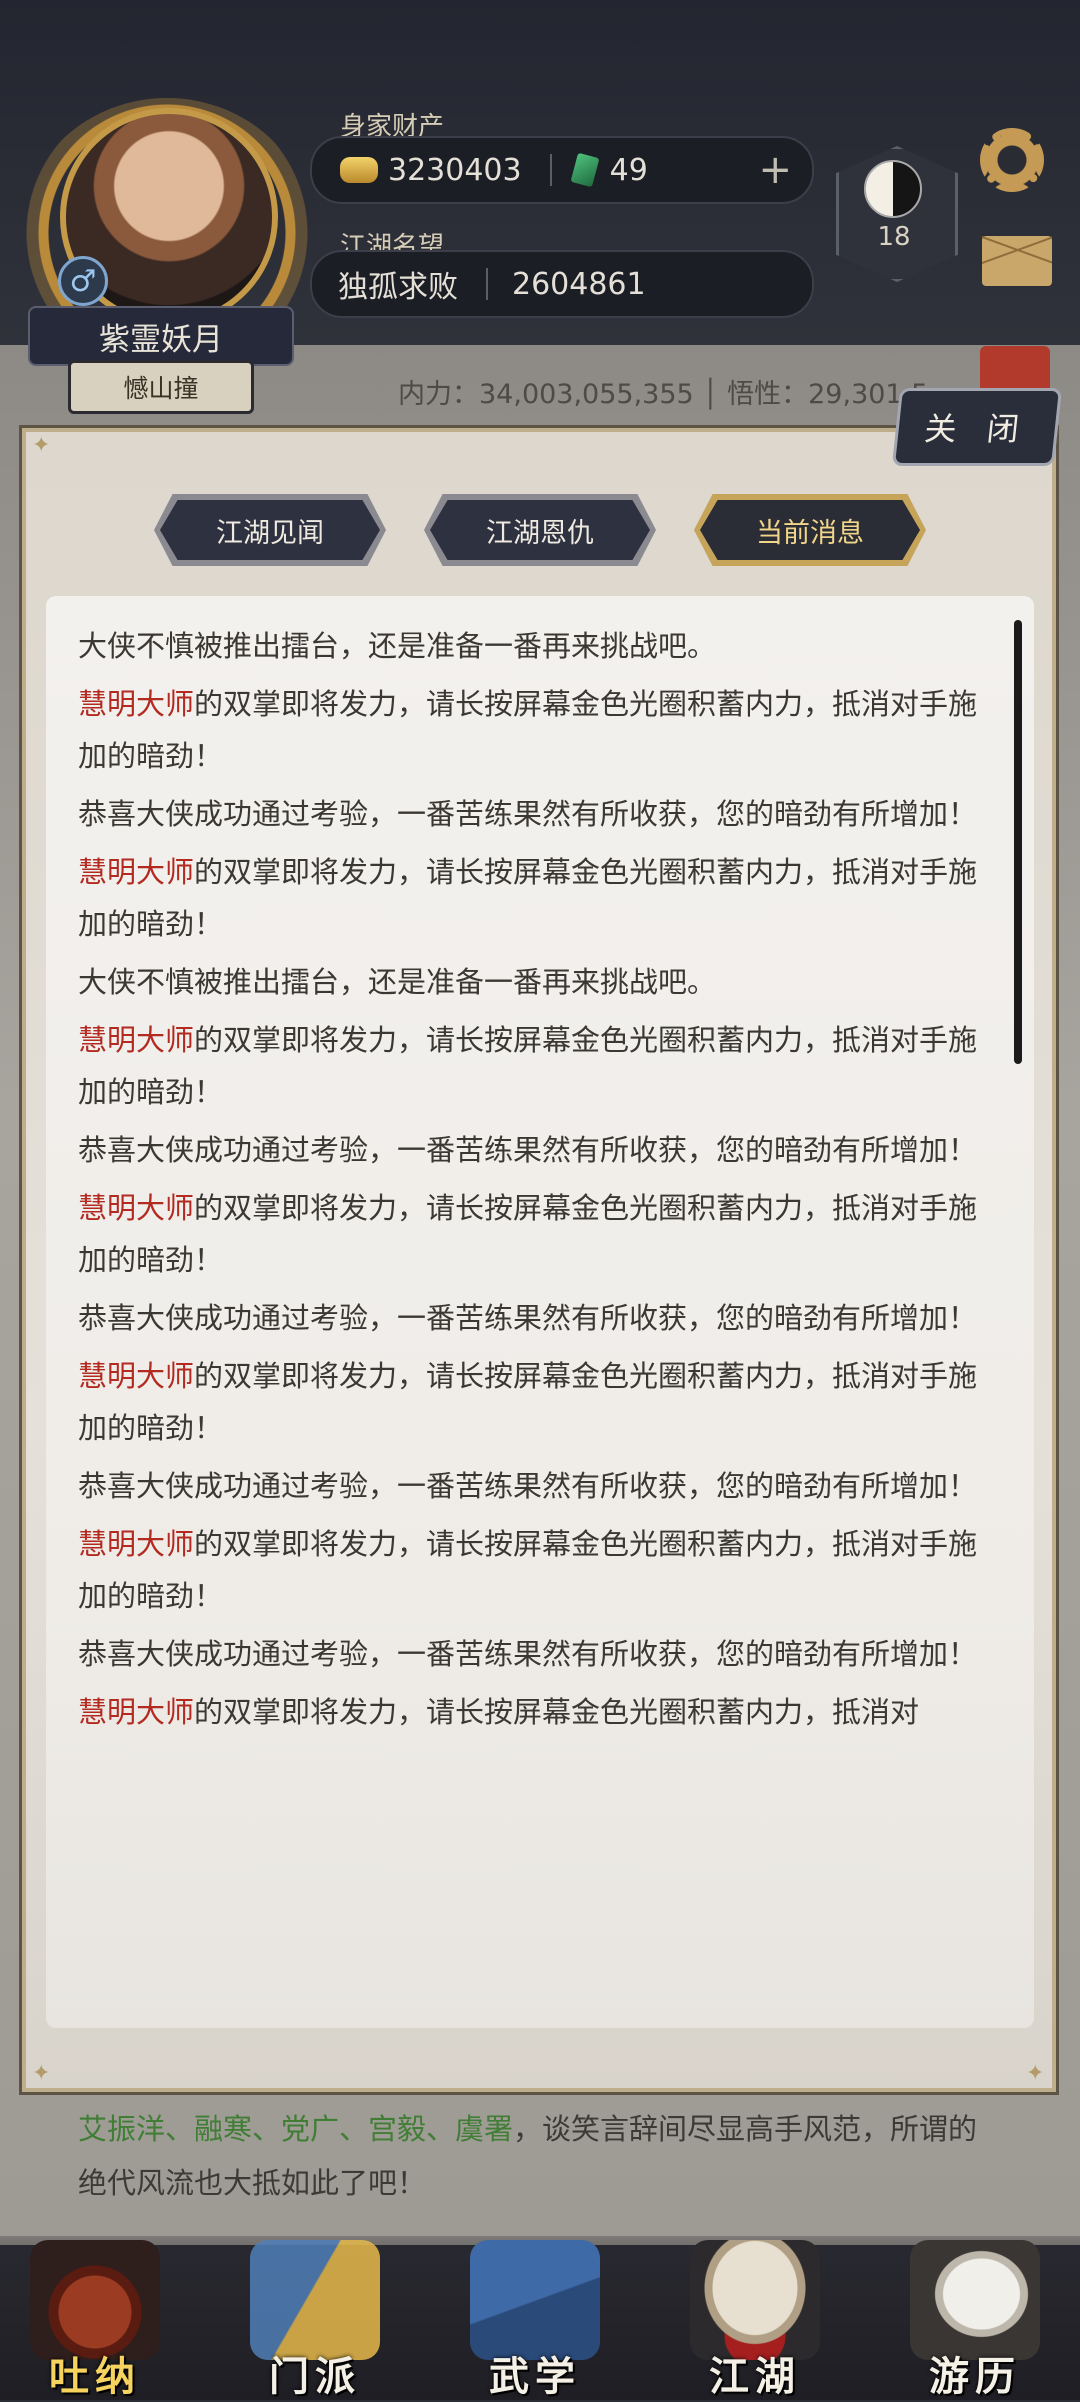 The width and height of the screenshot is (1080, 2402). I want to click on nav-item-wuxue: 武学, so click(535, 2320).